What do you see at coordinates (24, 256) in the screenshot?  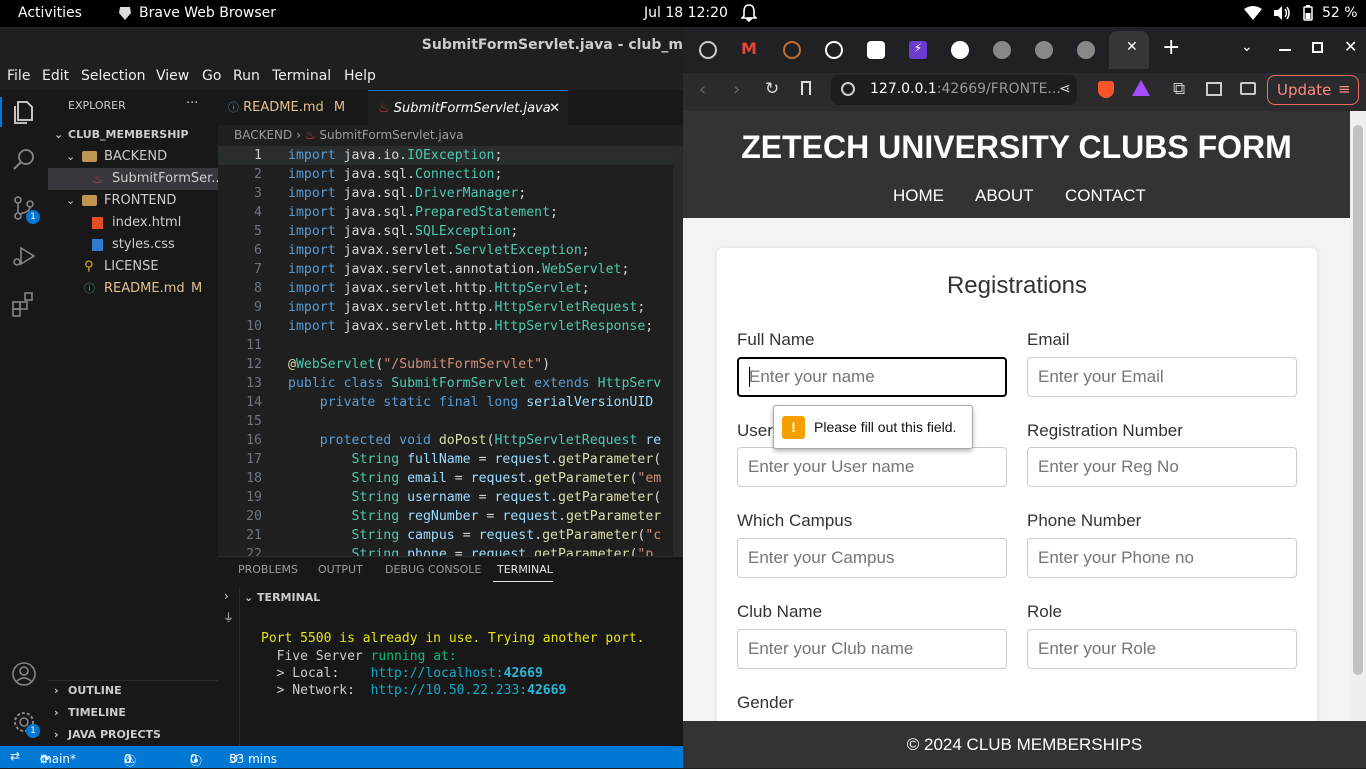 I see `run-debug-icon` at bounding box center [24, 256].